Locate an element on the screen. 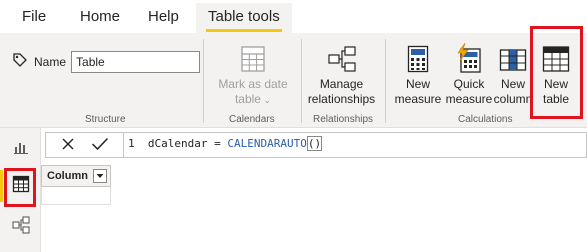 The width and height of the screenshot is (587, 252). quick-measure-button: Quick measure is located at coordinates (469, 74).